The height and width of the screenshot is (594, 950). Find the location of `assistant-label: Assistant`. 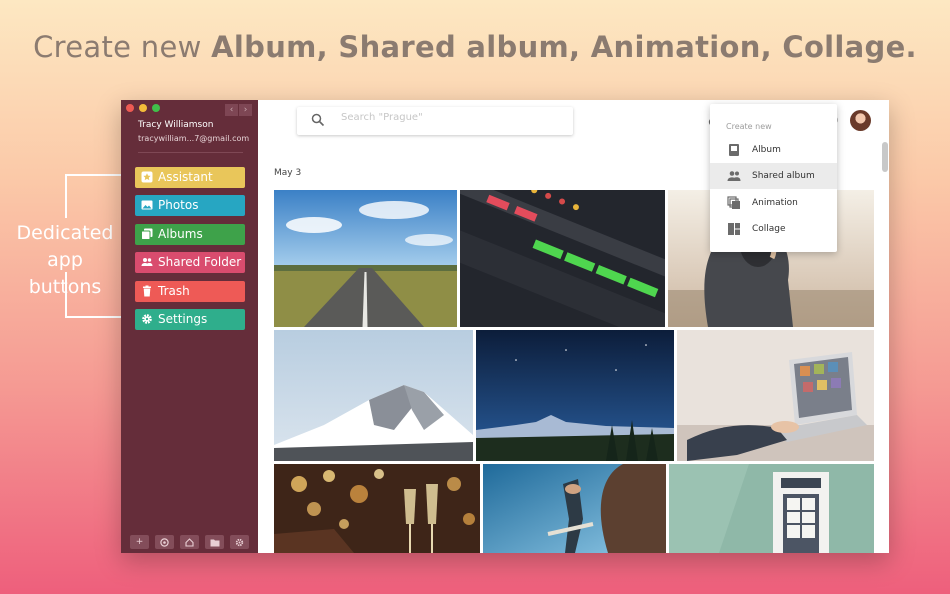

assistant-label: Assistant is located at coordinates (185, 177).